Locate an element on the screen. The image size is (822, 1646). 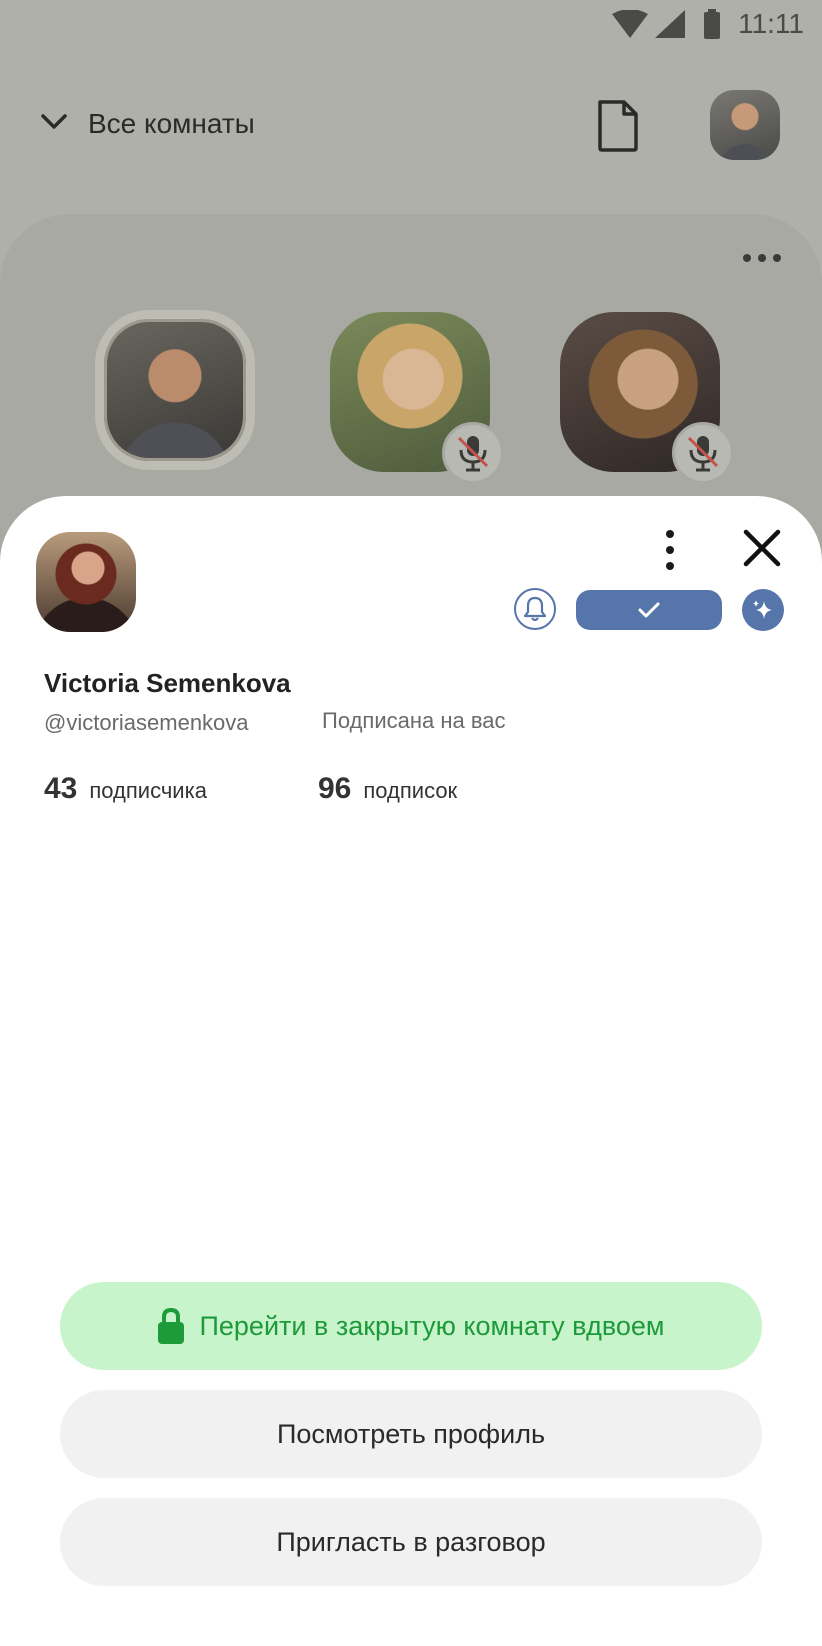
notifications-button is located at coordinates (535, 609).